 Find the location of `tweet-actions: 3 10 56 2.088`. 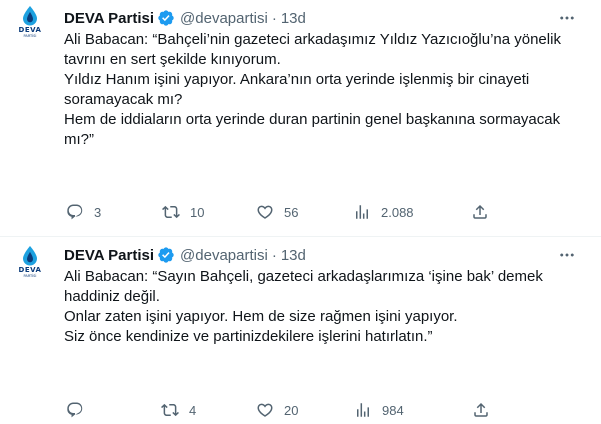

tweet-actions: 3 10 56 2.088 is located at coordinates (280, 212).